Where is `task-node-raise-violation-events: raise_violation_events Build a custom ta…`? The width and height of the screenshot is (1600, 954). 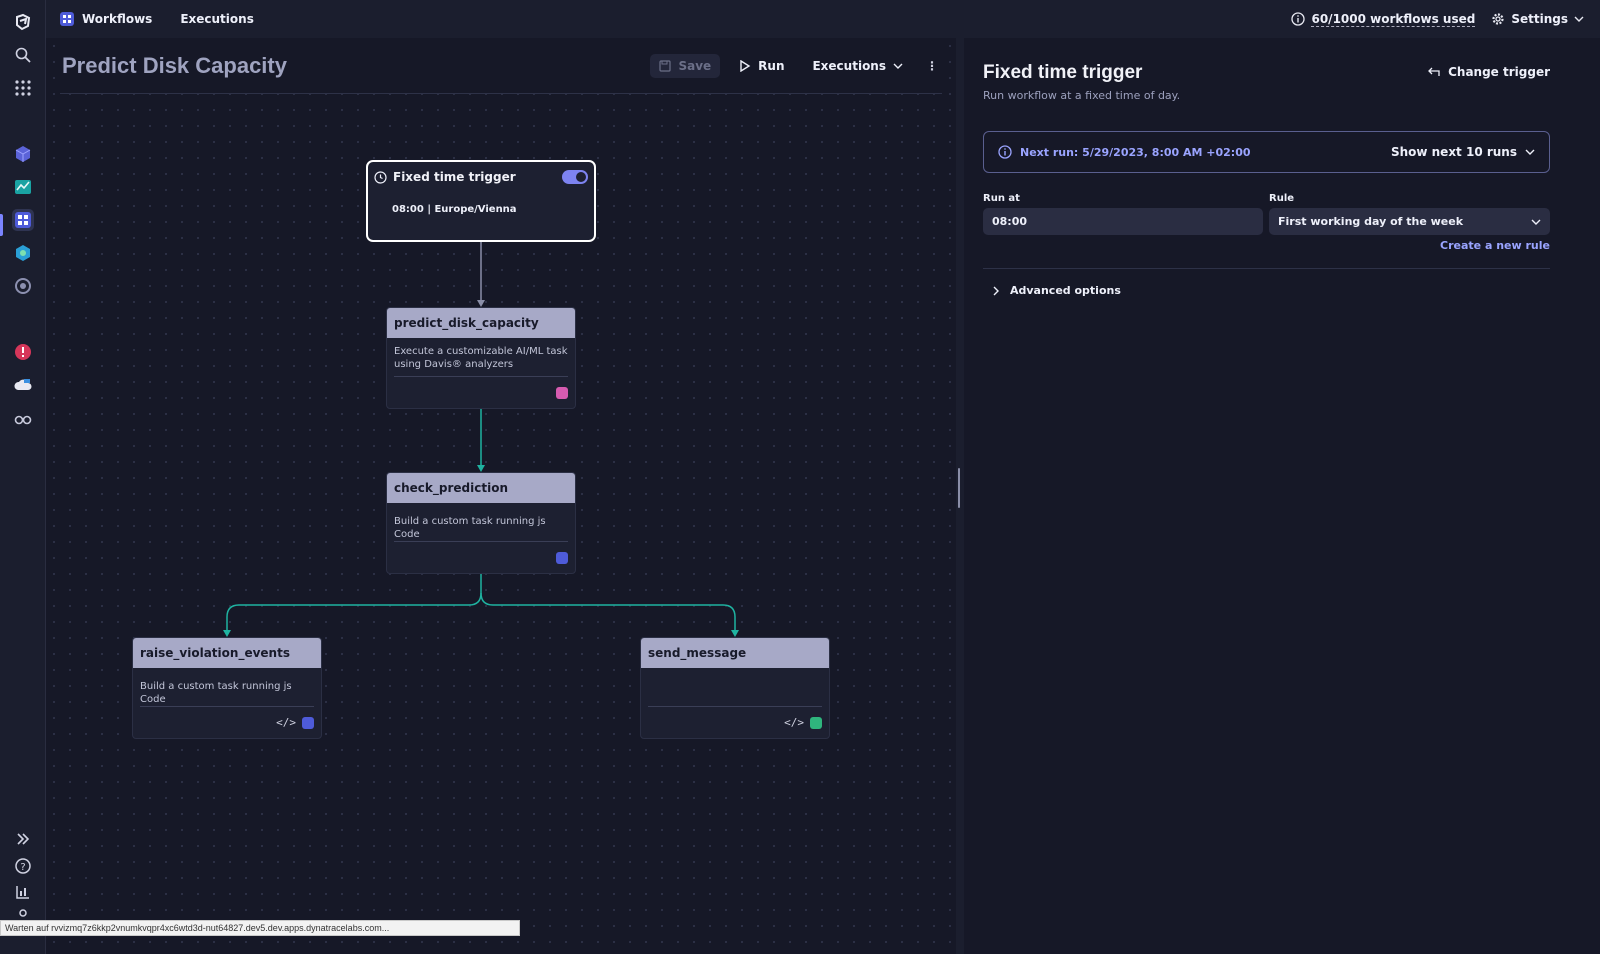
task-node-raise-violation-events: raise_violation_events Build a custom ta… is located at coordinates (227, 688).